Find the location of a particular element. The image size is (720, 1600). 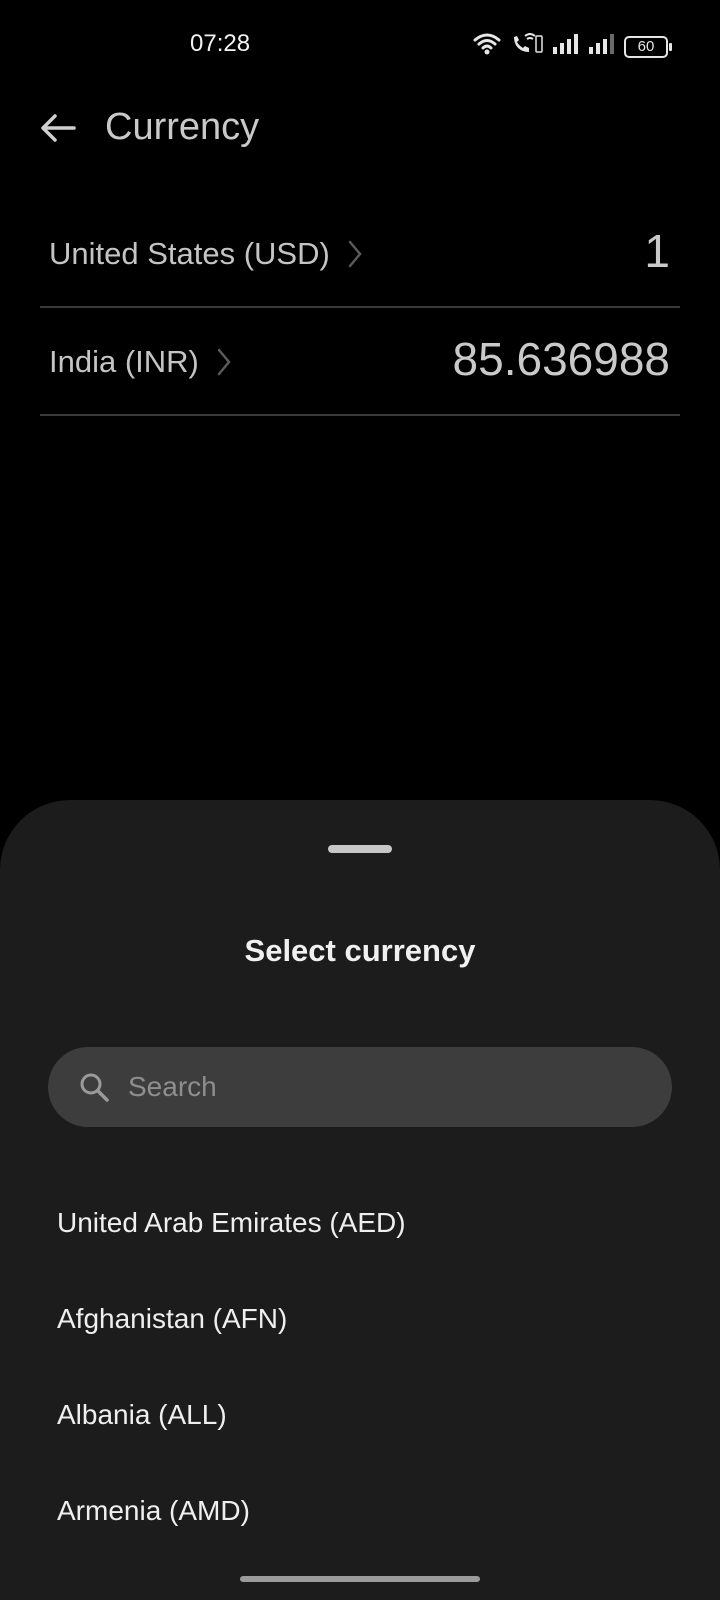

status-time: 07:28 is located at coordinates (220, 43).